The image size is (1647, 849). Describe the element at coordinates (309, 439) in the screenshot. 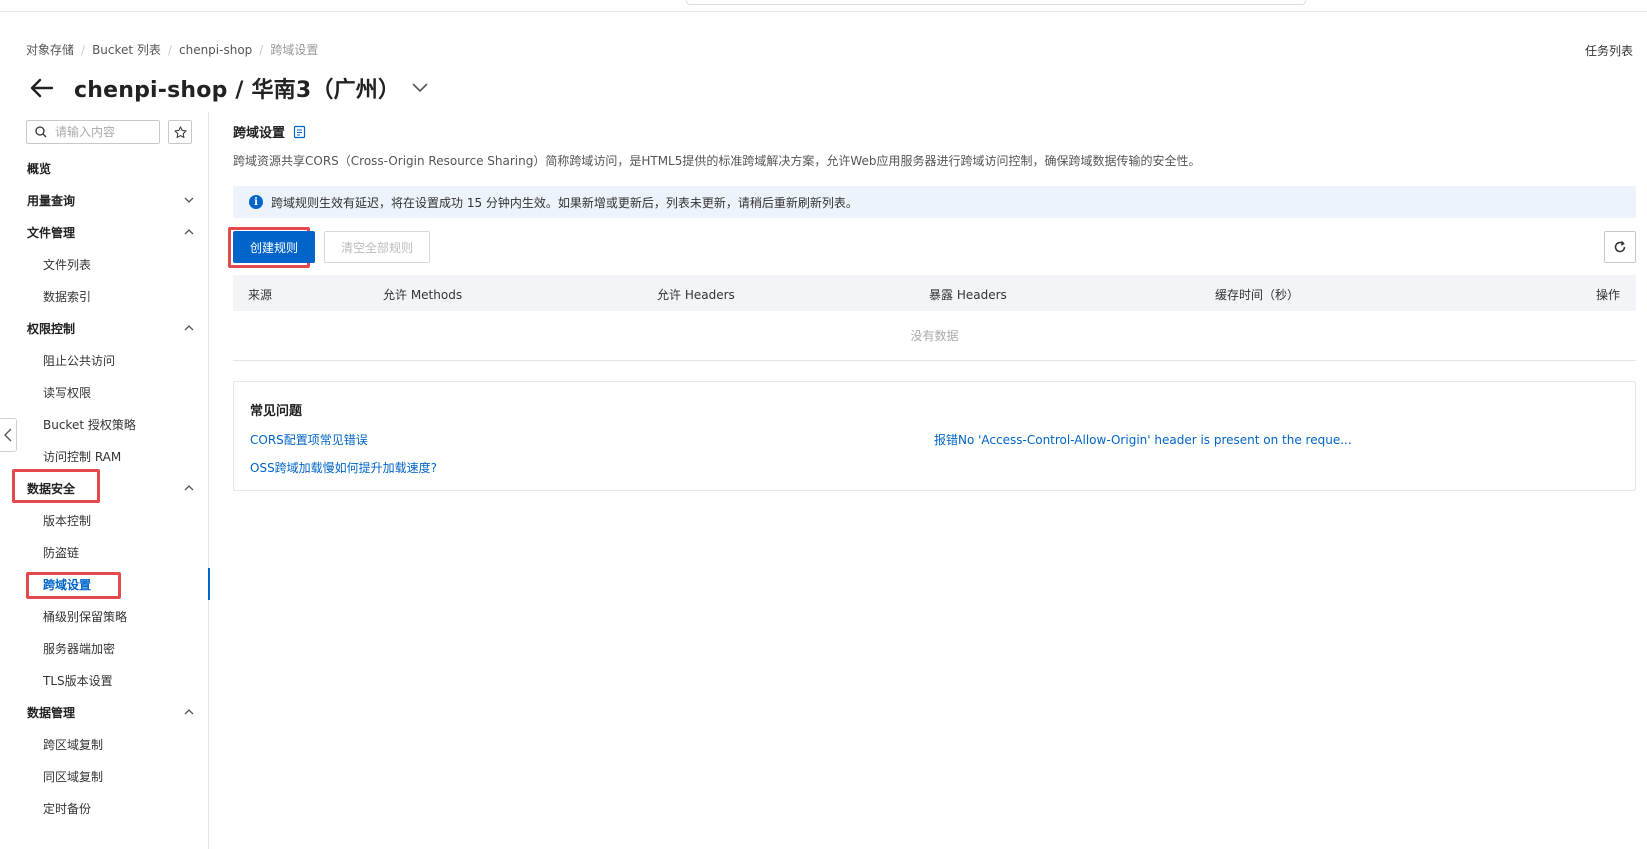

I see `faq-link-cors-errors: CORS配置项常见错误` at that location.